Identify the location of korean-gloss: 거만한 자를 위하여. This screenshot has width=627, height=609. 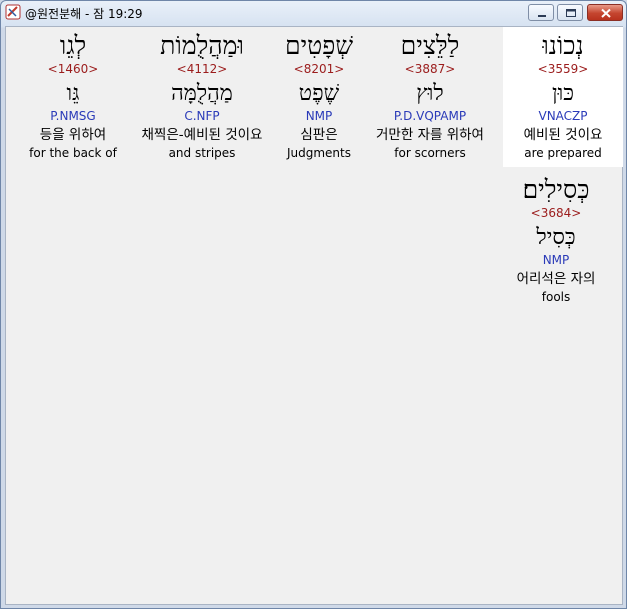
(430, 135).